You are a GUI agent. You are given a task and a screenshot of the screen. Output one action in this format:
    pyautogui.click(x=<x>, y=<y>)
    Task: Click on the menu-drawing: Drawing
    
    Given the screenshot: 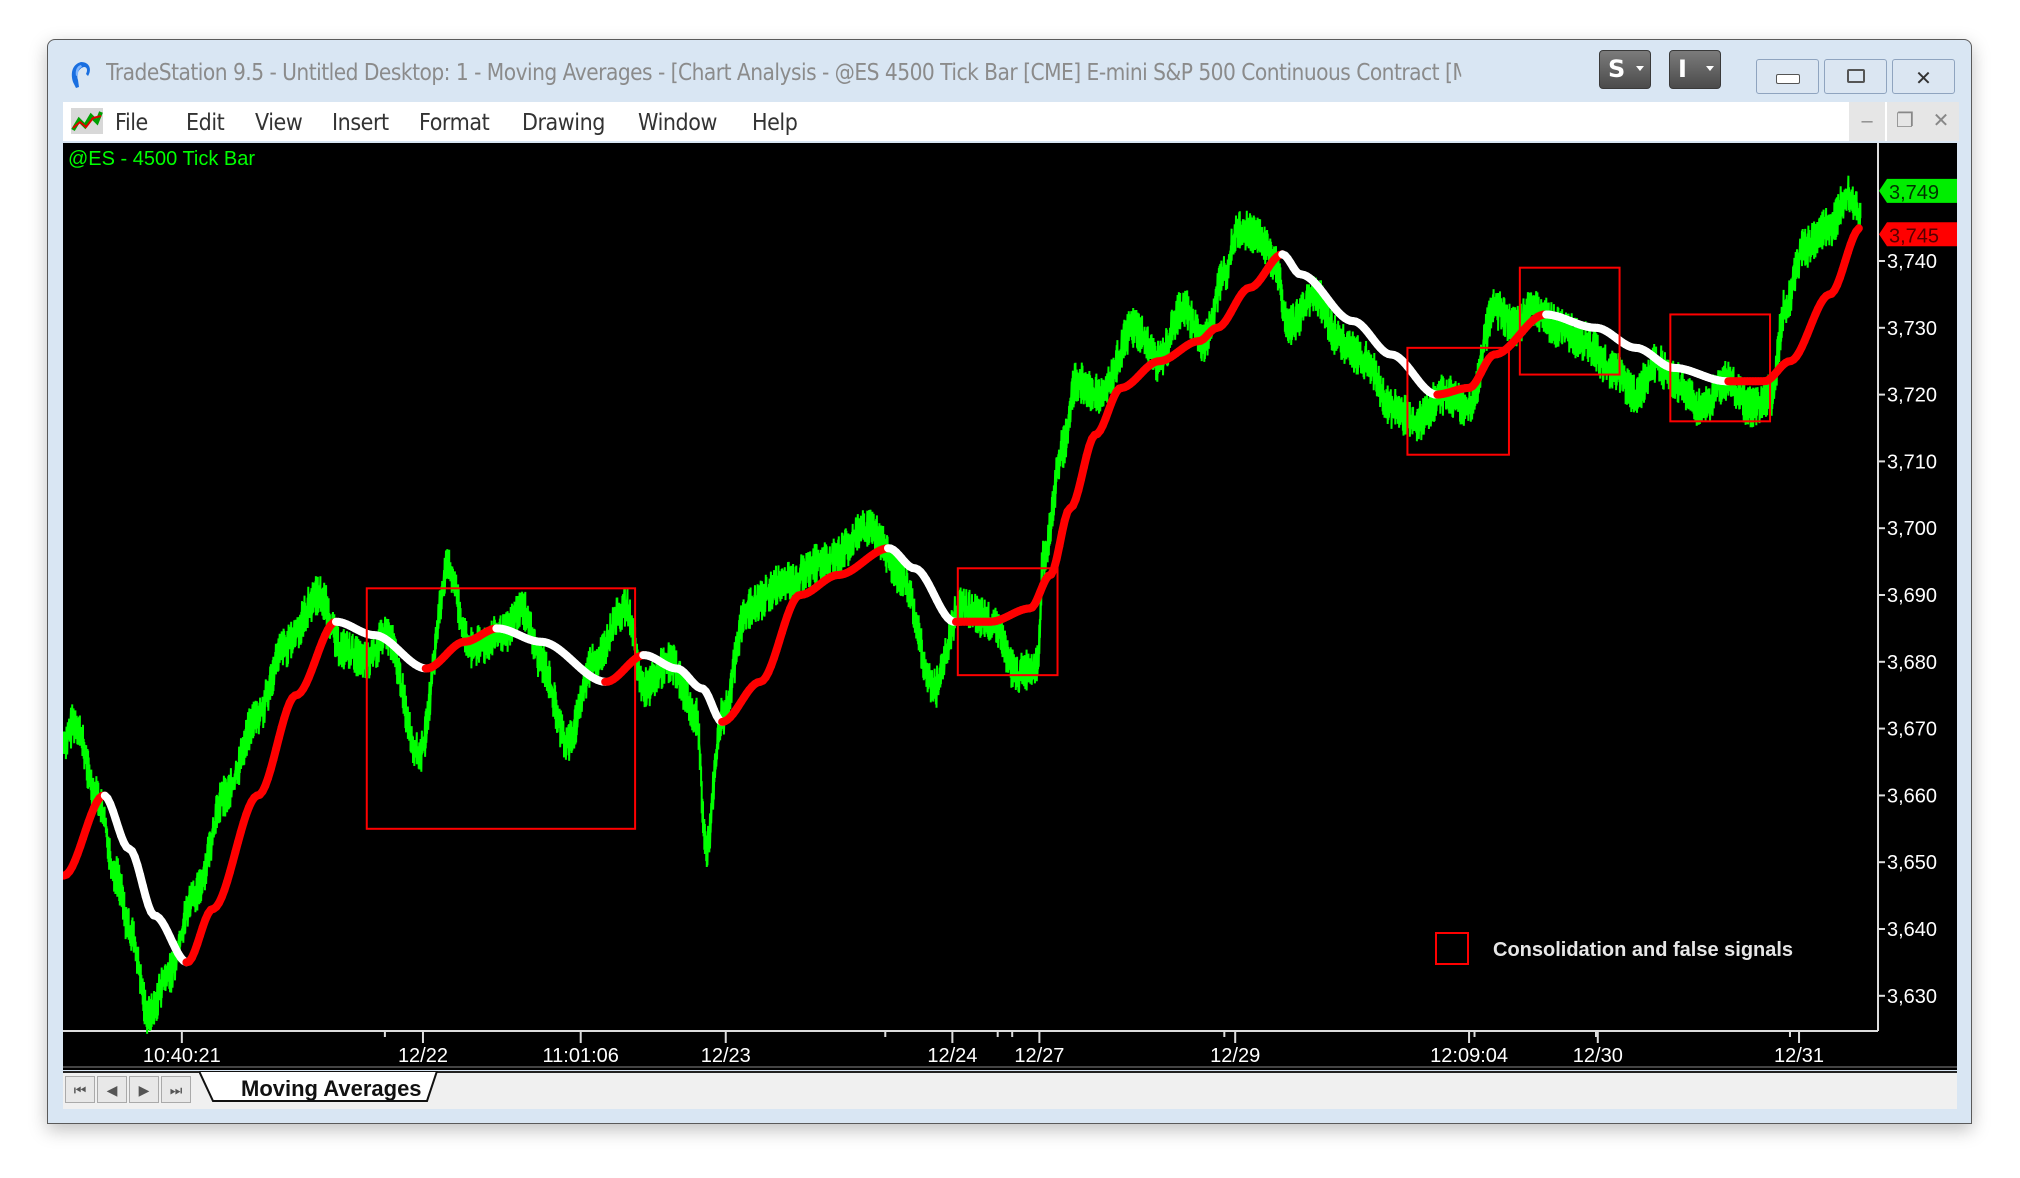 What is the action you would take?
    pyautogui.click(x=563, y=123)
    